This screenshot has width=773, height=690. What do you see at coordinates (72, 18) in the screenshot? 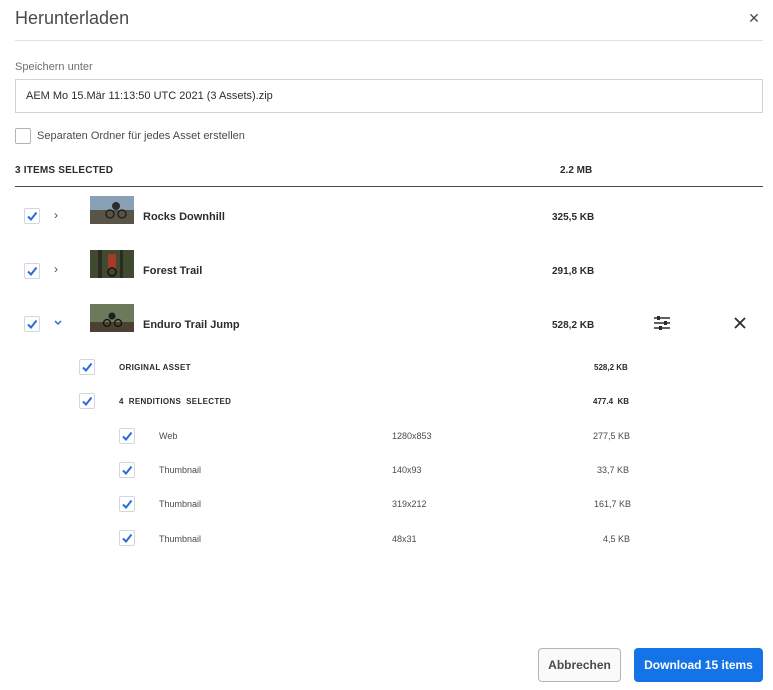
I see `dialog-title: Herunterladen` at bounding box center [72, 18].